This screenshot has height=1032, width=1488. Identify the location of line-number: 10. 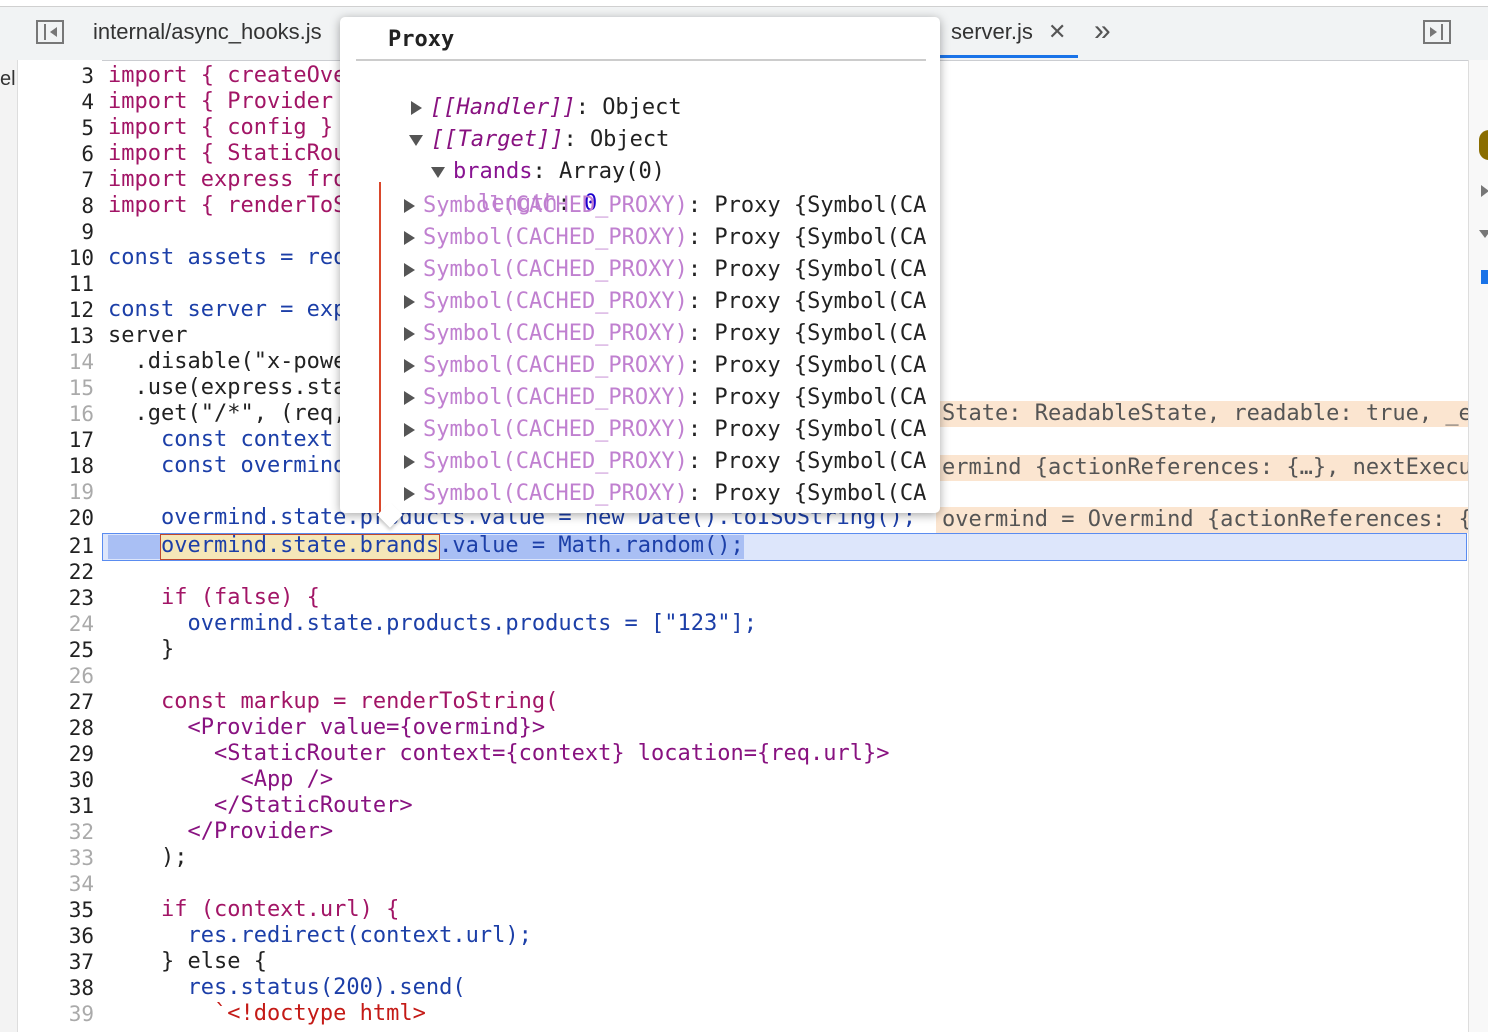
(56, 258).